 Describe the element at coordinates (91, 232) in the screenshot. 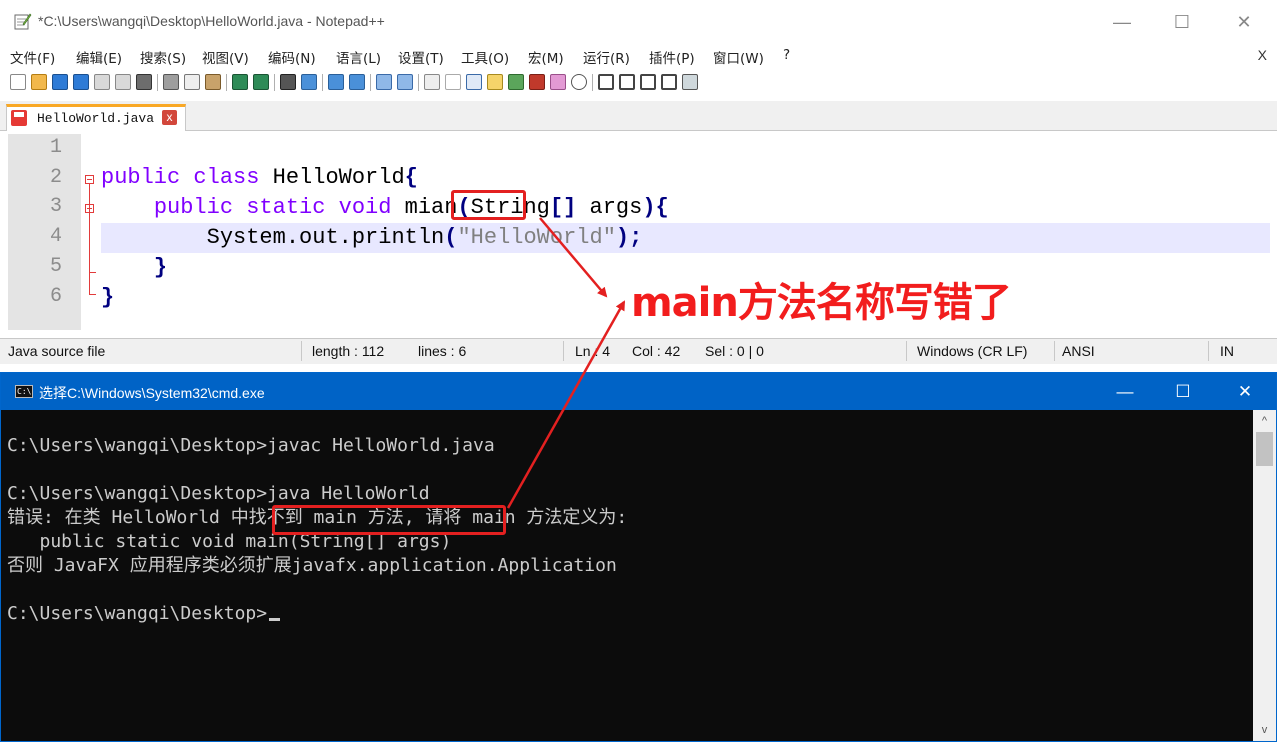

I see `fold-margin` at that location.